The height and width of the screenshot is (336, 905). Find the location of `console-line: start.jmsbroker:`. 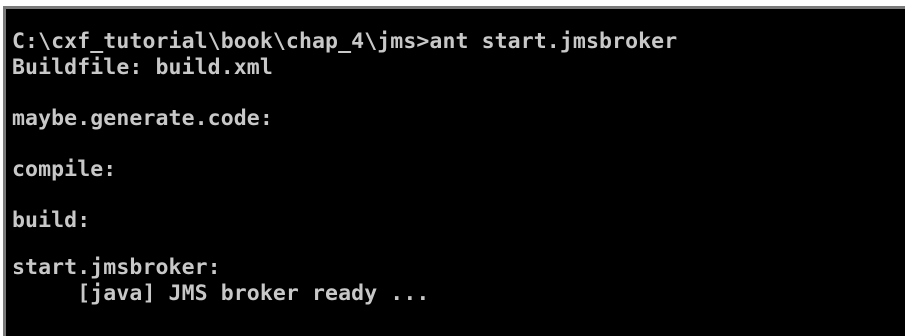

console-line: start.jmsbroker: is located at coordinates (116, 267).